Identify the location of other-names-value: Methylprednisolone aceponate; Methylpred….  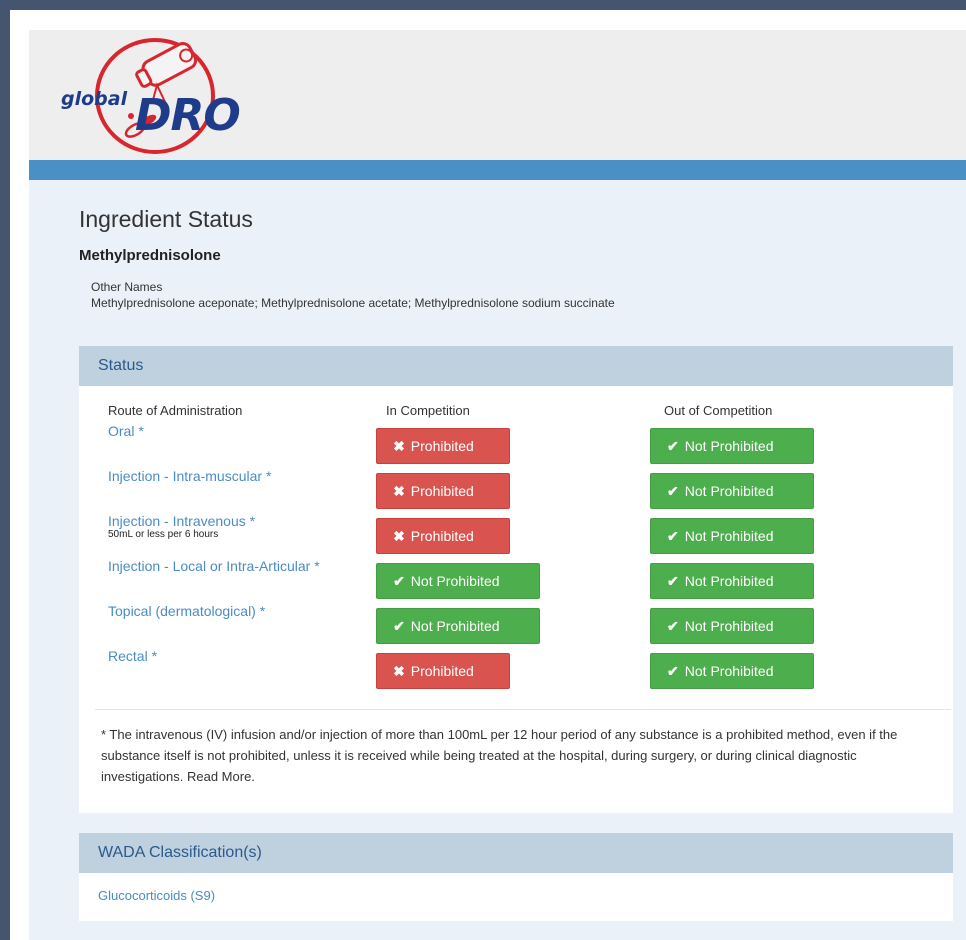
(353, 303).